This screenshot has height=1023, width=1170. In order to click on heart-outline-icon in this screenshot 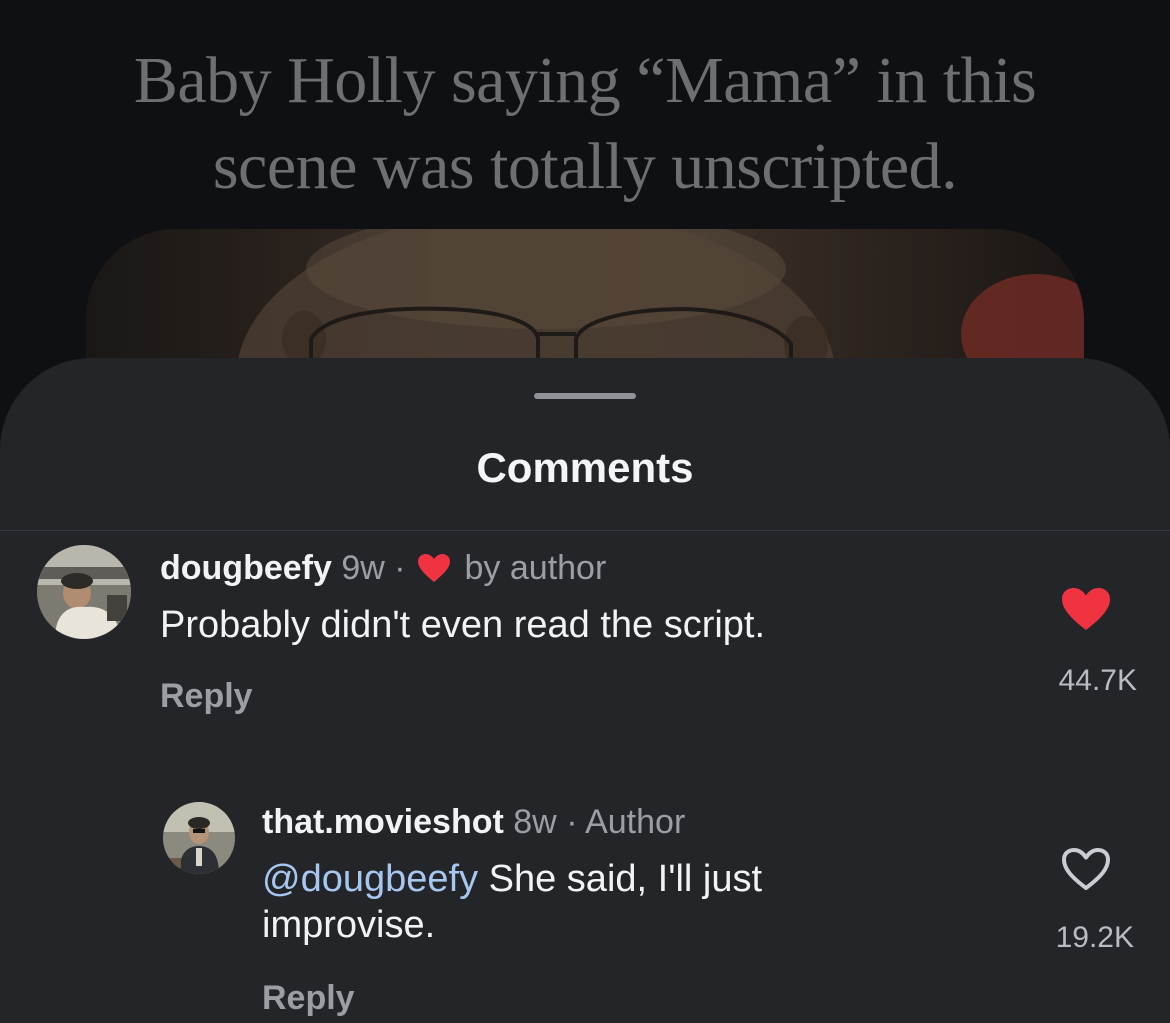, I will do `click(1086, 869)`.